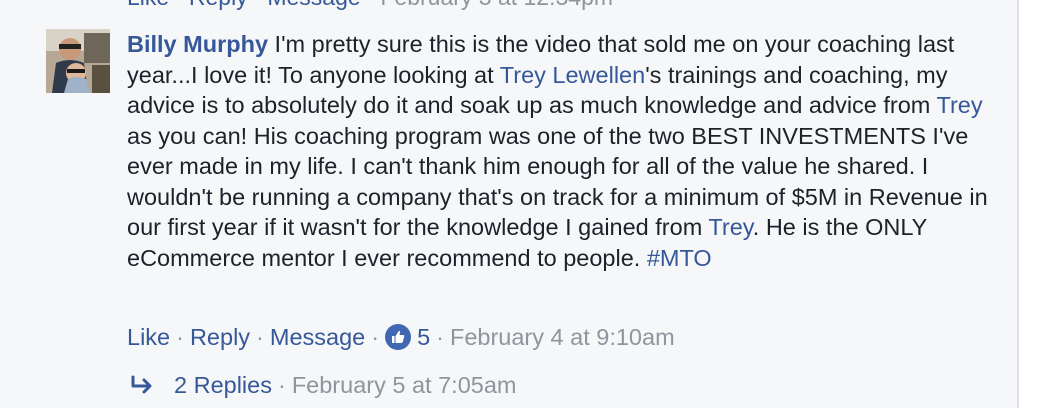 The height and width of the screenshot is (408, 1040). What do you see at coordinates (496, 5) in the screenshot?
I see `previous-timestamp: February 3 at 12:34pm` at bounding box center [496, 5].